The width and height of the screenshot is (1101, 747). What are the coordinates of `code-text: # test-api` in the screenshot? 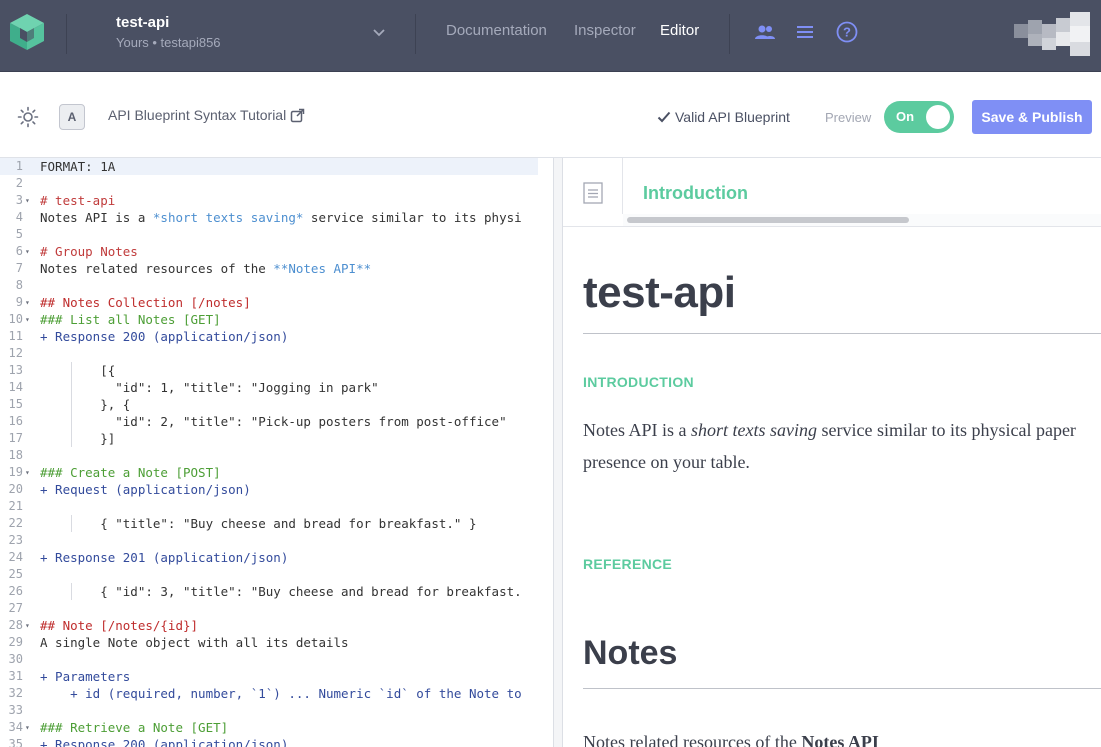 It's located at (78, 200).